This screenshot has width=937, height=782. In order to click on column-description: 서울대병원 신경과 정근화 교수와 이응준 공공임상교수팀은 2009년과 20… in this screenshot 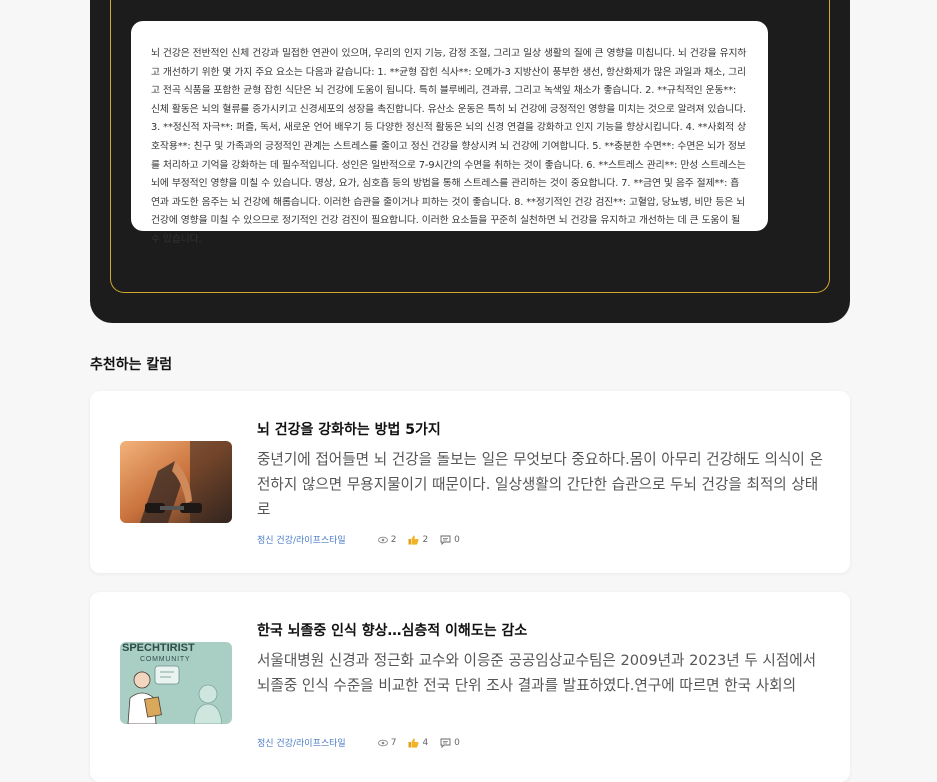, I will do `click(537, 673)`.